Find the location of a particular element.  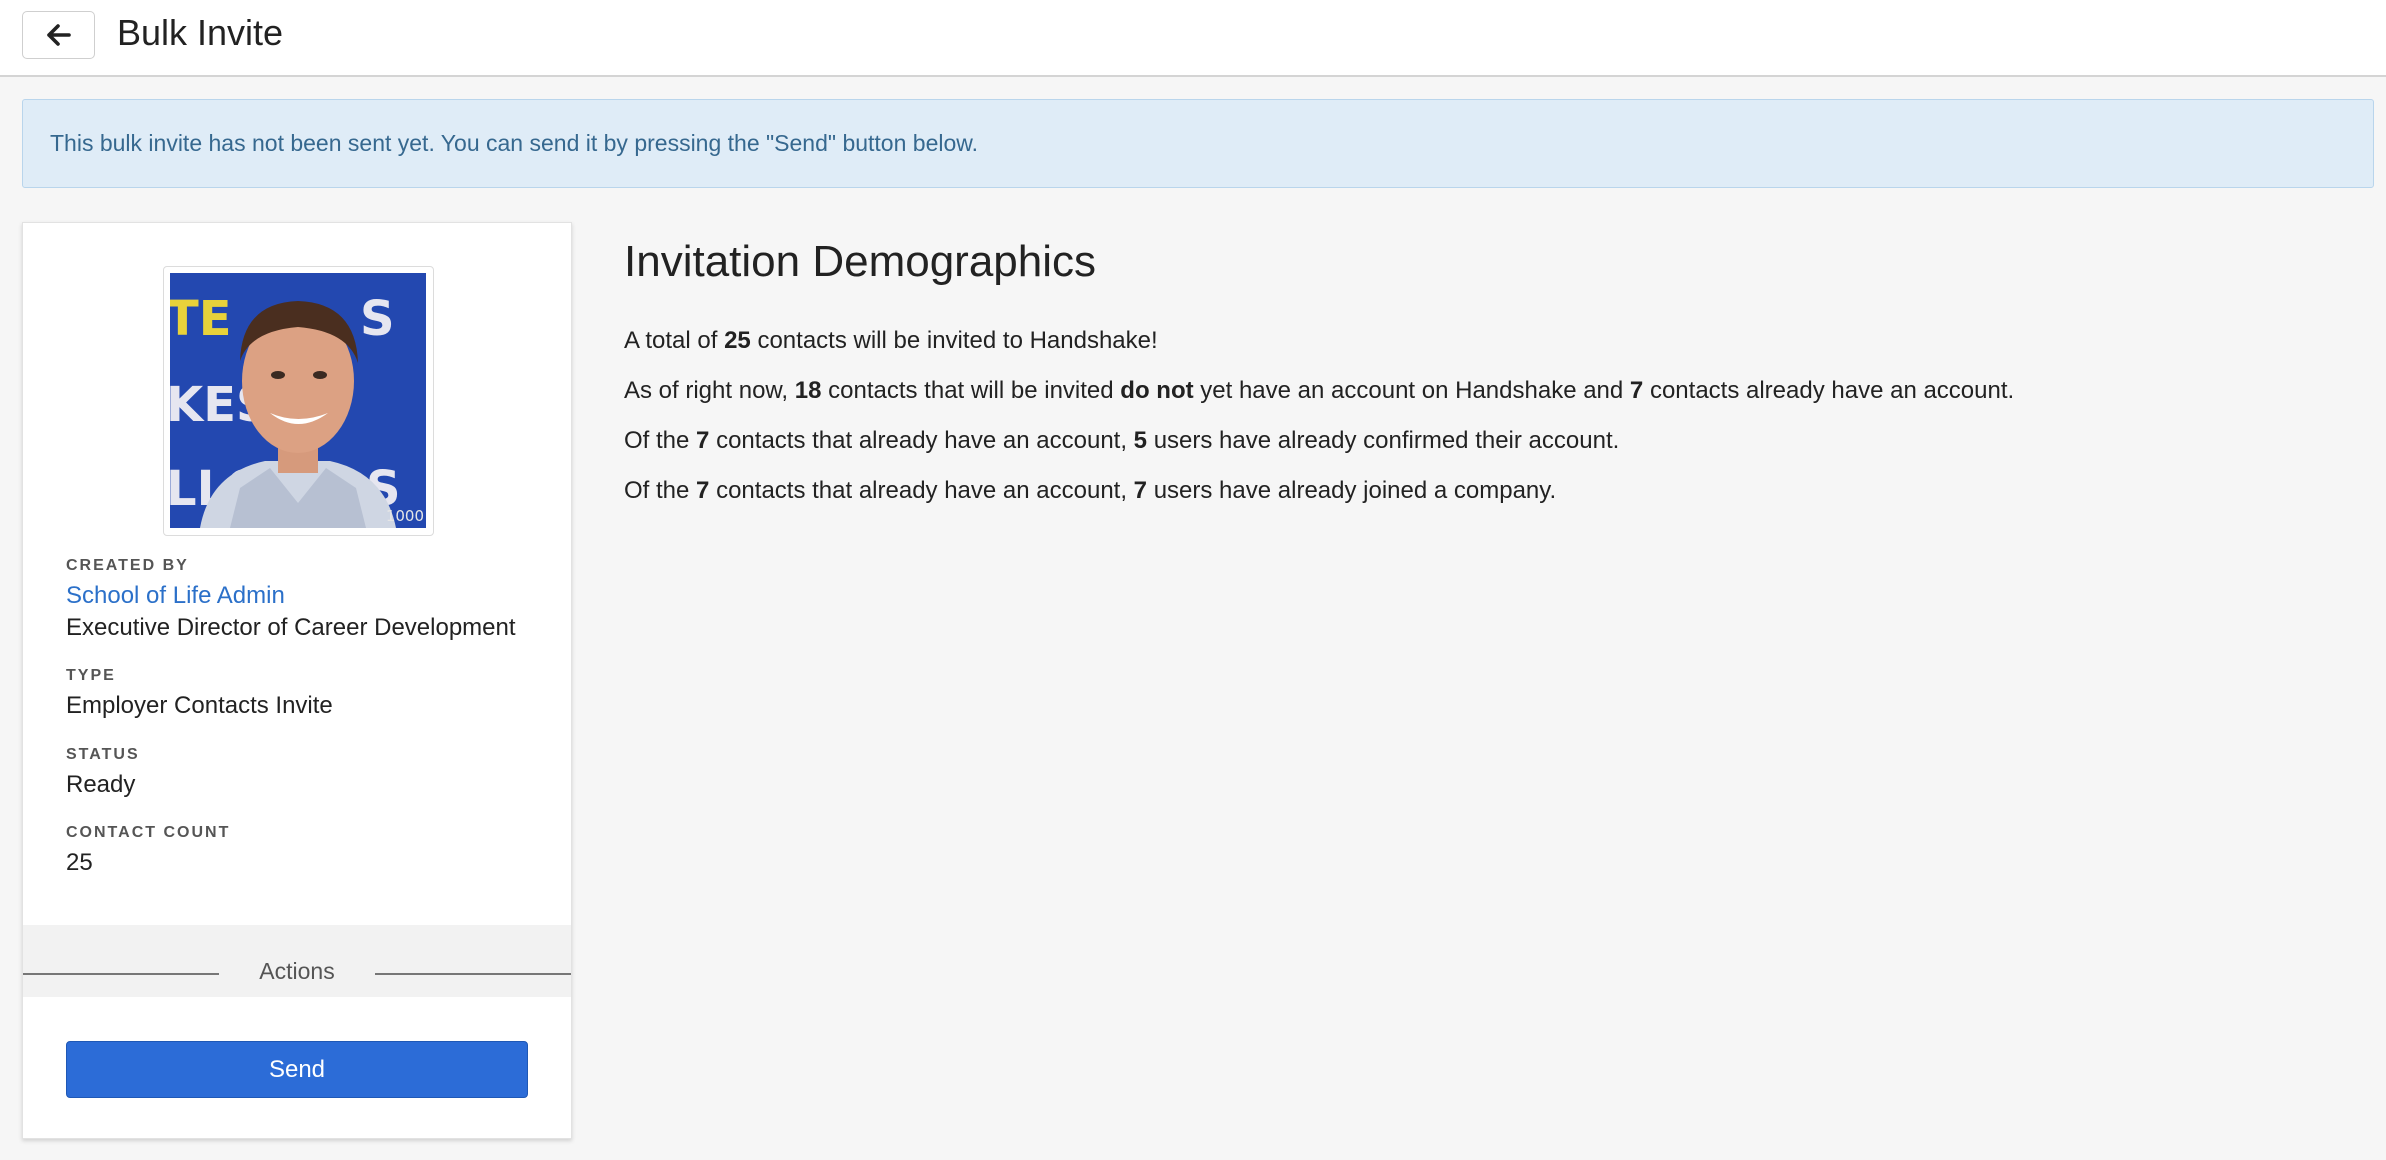

text-segment: contacts will be invited to Handshake! is located at coordinates (954, 340).